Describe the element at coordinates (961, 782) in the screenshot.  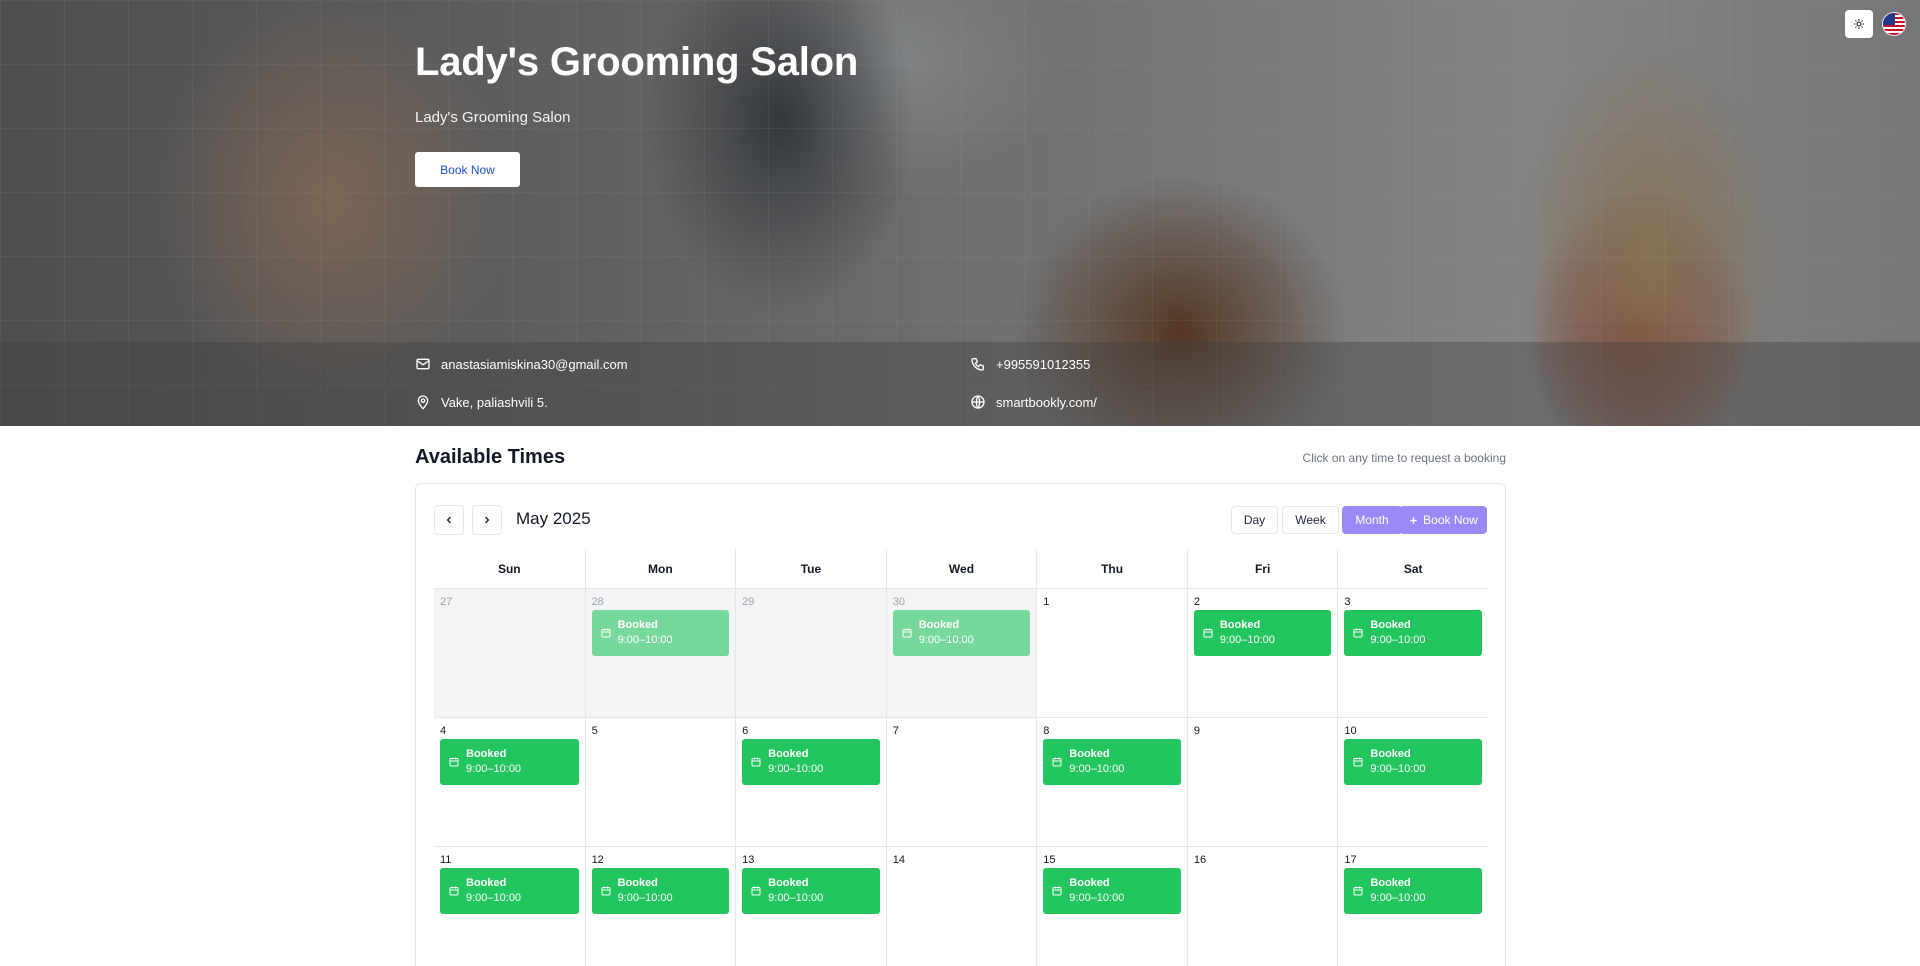
I see `day-cell: 7` at that location.